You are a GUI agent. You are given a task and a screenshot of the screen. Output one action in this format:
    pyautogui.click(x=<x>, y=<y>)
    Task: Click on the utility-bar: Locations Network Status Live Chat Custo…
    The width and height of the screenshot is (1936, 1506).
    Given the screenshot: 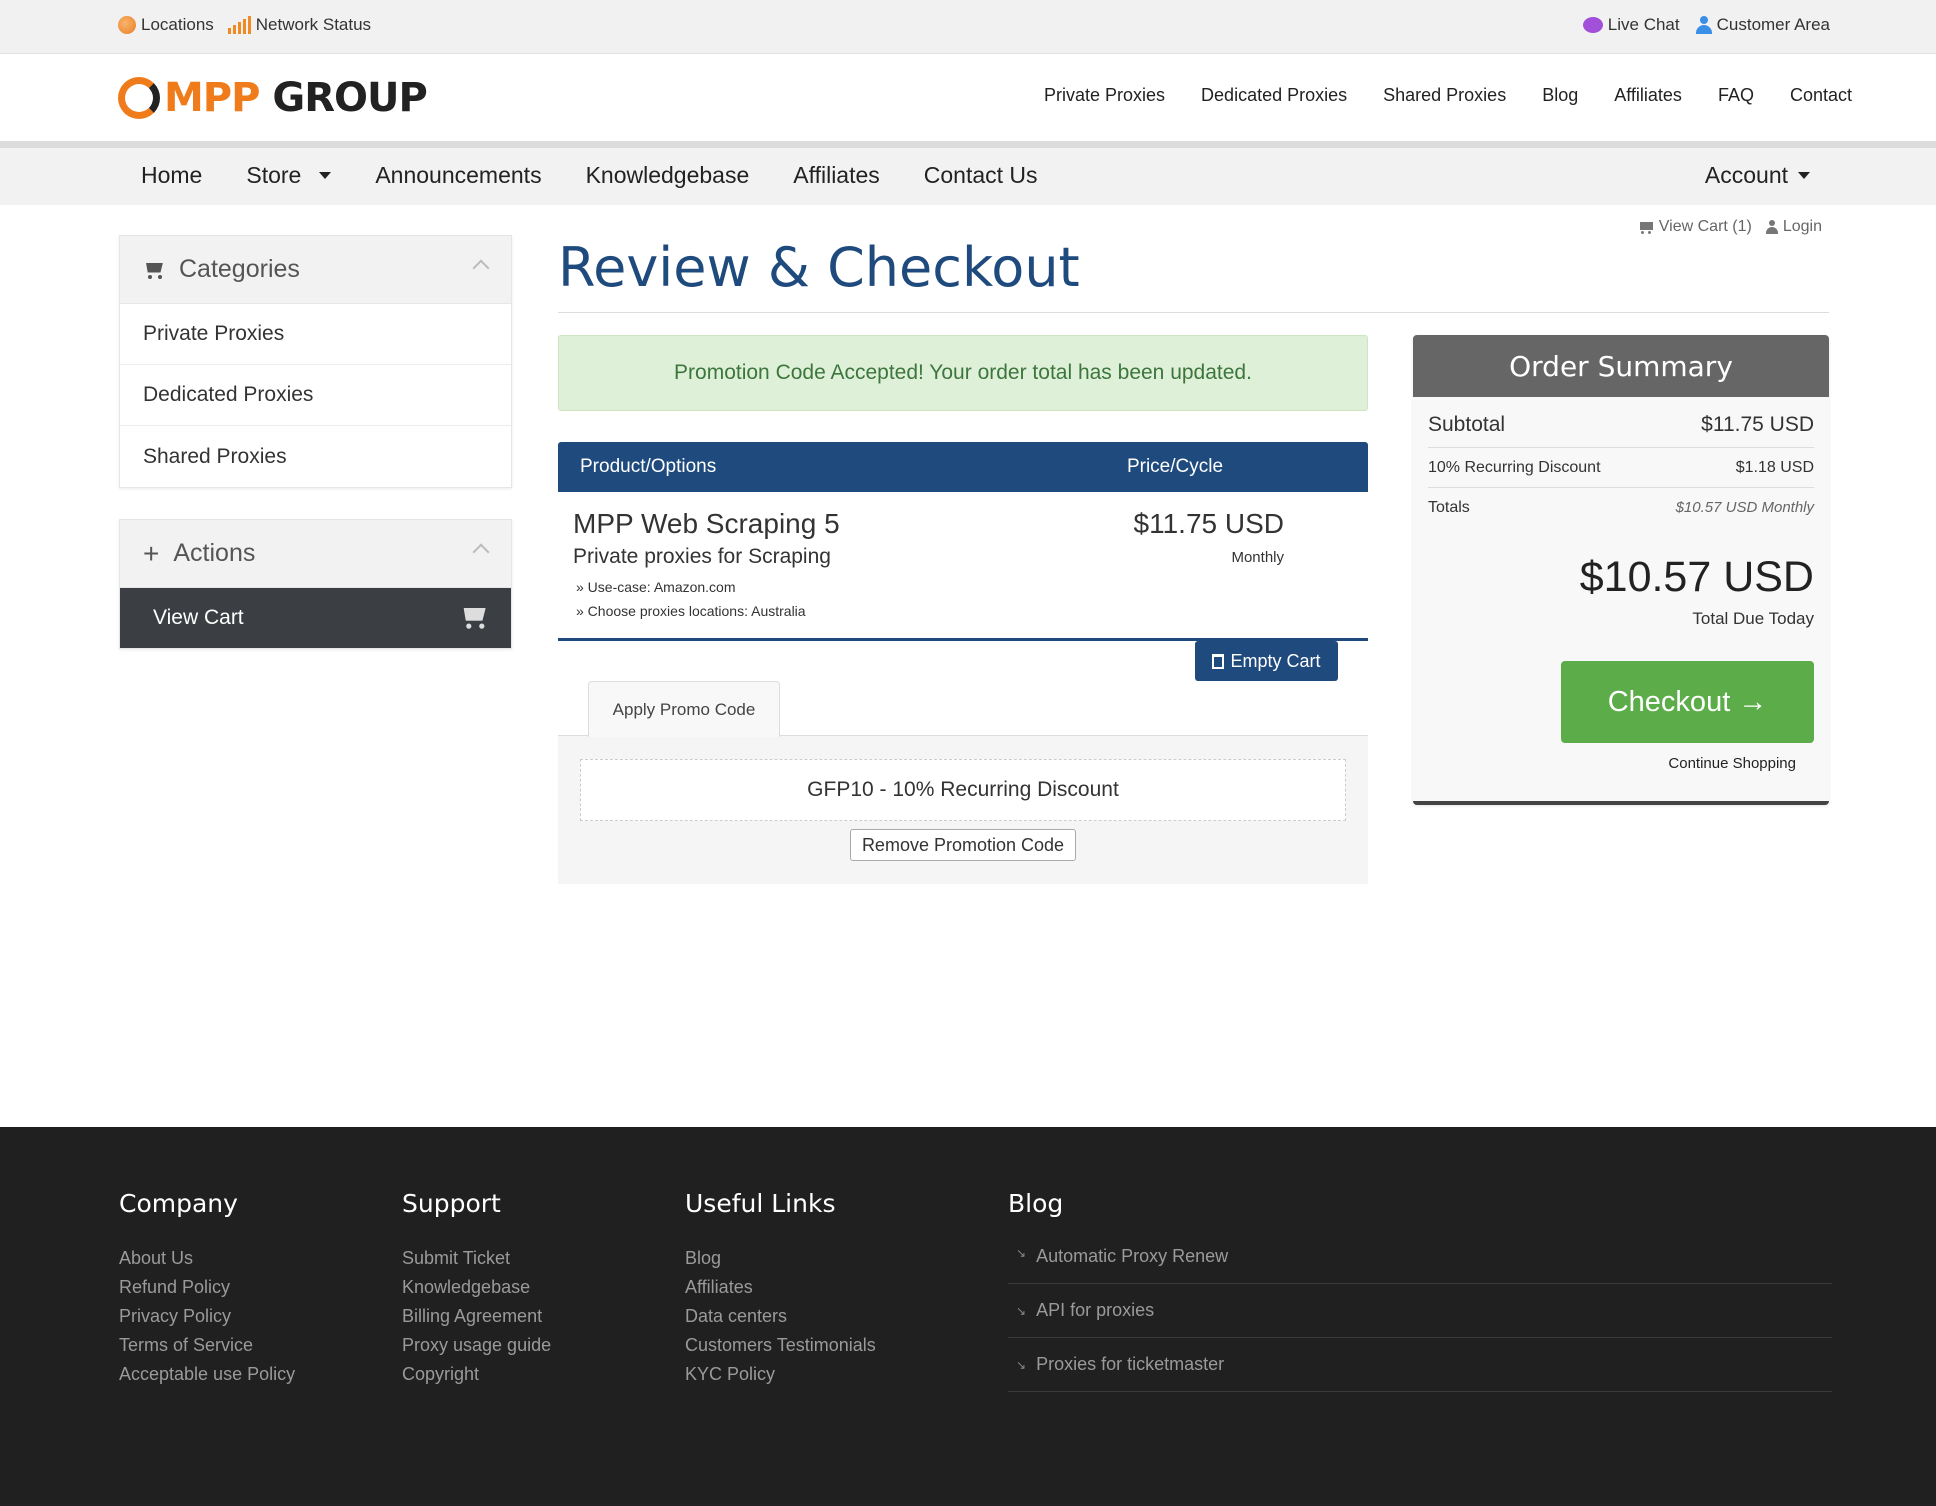 What is the action you would take?
    pyautogui.click(x=968, y=27)
    